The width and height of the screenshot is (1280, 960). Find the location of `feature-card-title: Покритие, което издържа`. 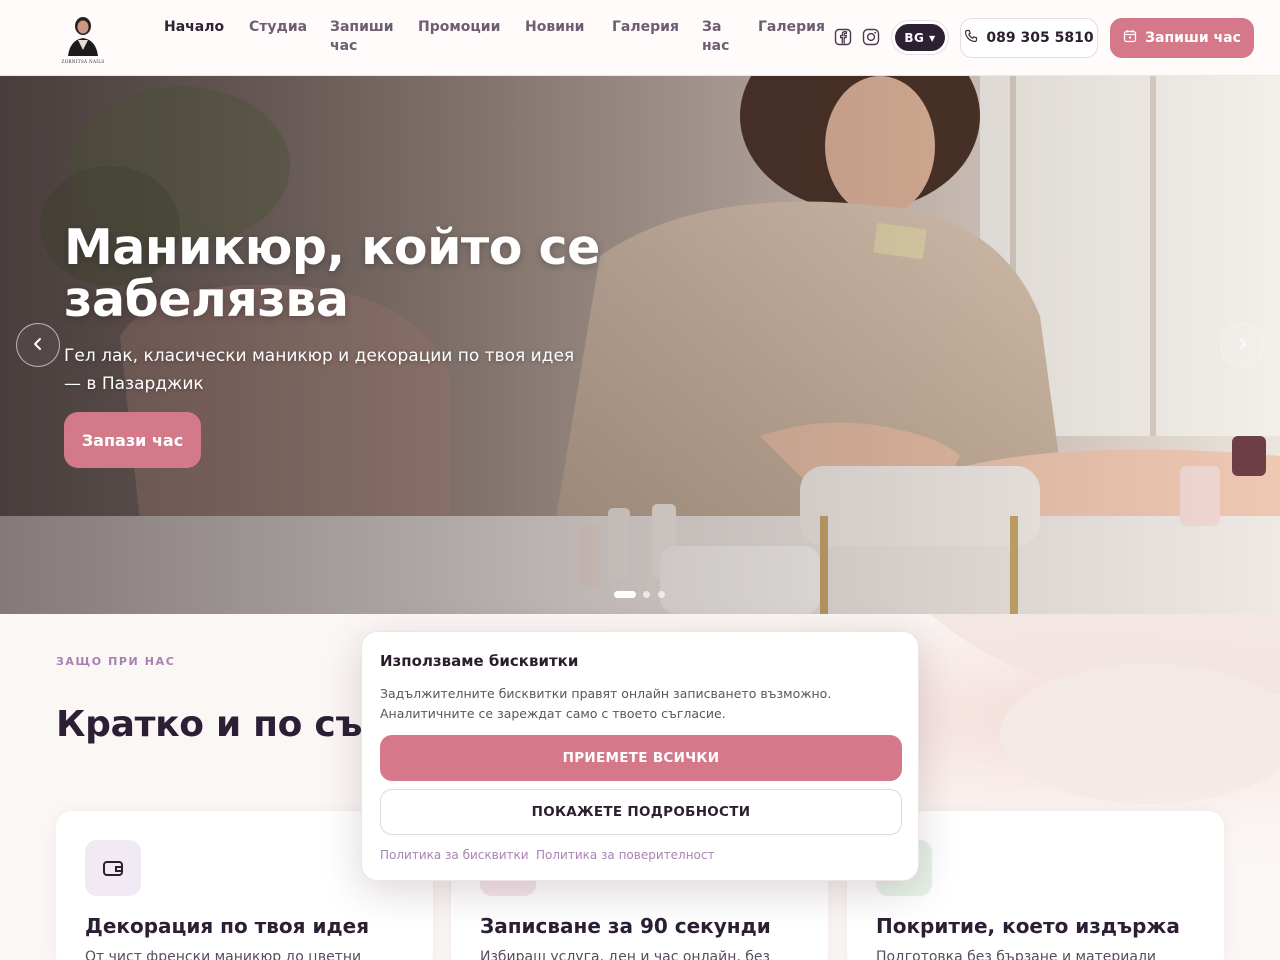

feature-card-title: Покритие, което издържа is located at coordinates (1028, 926).